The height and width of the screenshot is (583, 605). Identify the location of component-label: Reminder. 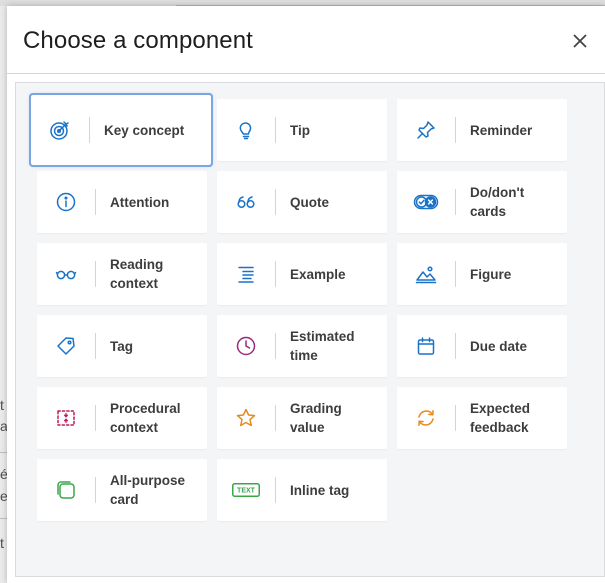
(501, 130).